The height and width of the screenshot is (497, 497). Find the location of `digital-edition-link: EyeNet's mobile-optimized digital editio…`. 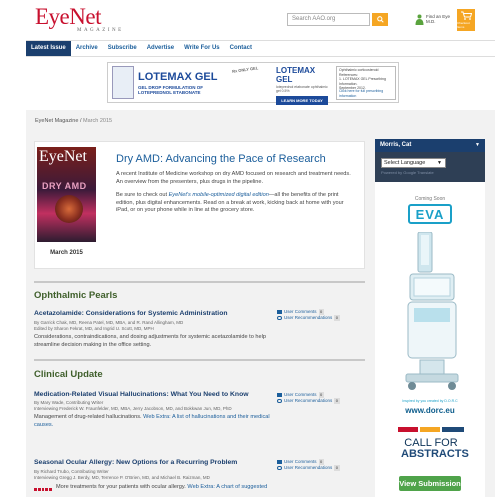

digital-edition-link: EyeNet's mobile-optimized digital editio… is located at coordinates (219, 195).